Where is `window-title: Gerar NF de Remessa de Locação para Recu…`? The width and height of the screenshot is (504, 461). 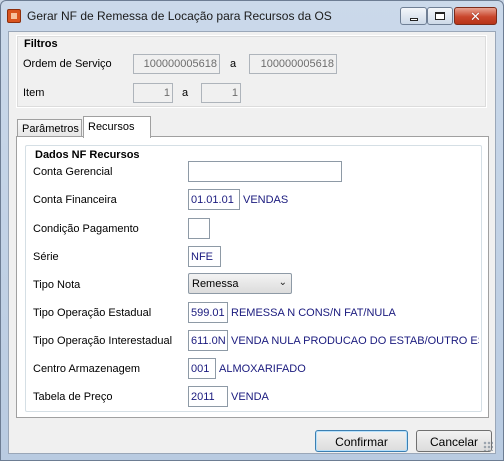 window-title: Gerar NF de Remessa de Locação para Recu… is located at coordinates (179, 16).